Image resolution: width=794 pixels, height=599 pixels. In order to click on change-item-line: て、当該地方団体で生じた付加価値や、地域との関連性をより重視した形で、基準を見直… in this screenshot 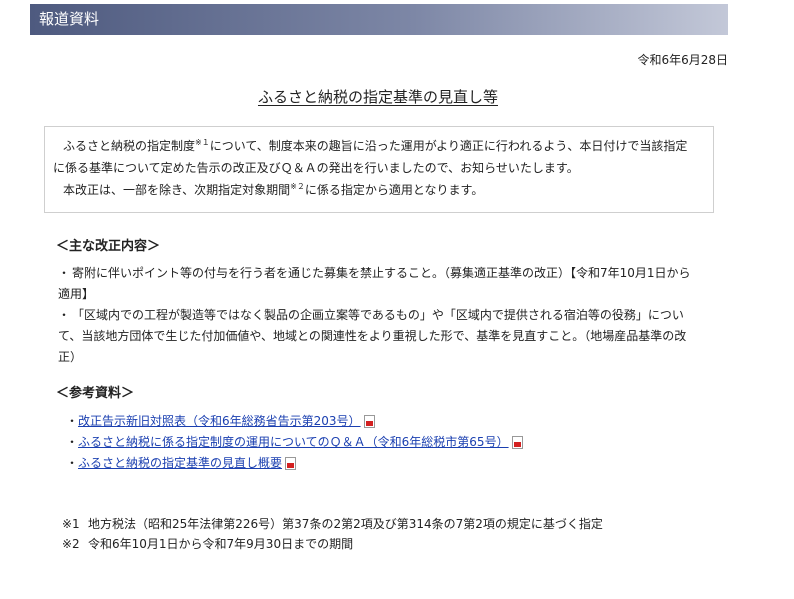, I will do `click(372, 336)`.